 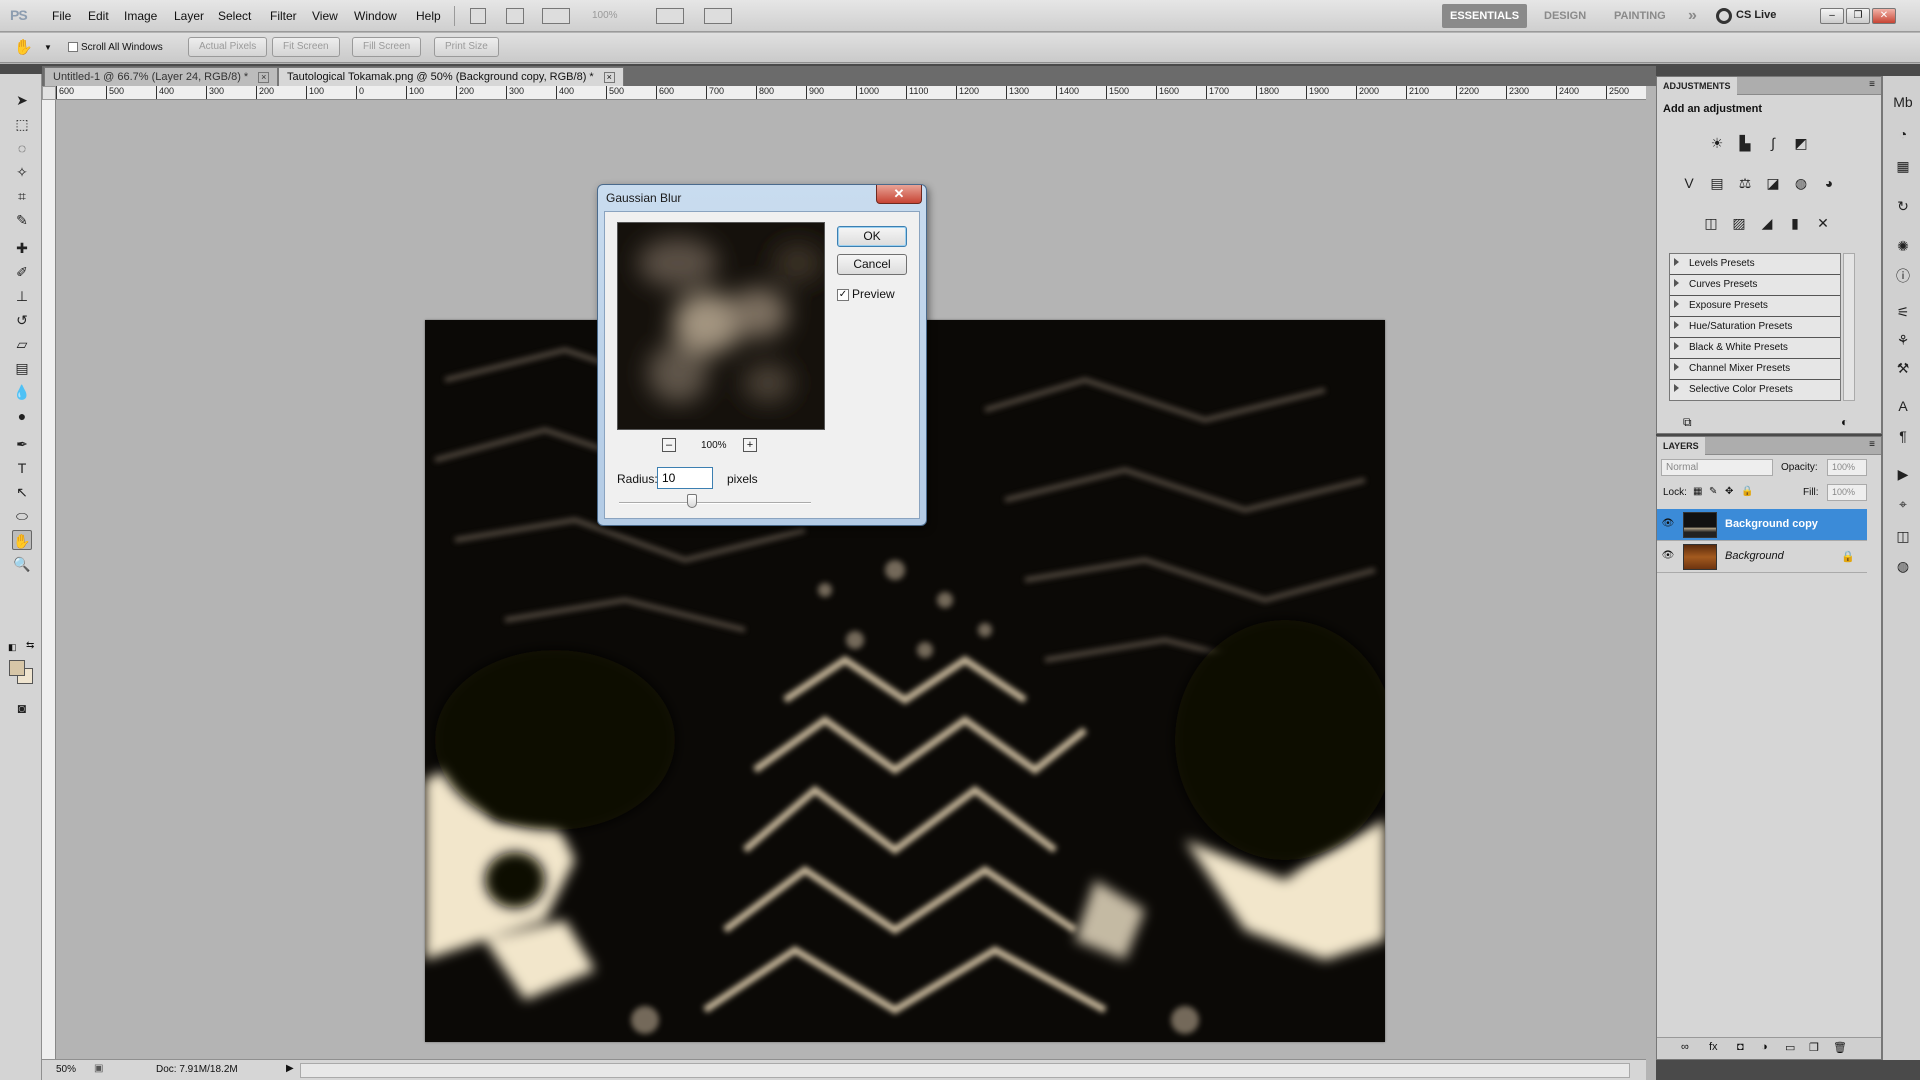 I want to click on tab-adjustments: ADJUSTMENTS, so click(x=1697, y=86).